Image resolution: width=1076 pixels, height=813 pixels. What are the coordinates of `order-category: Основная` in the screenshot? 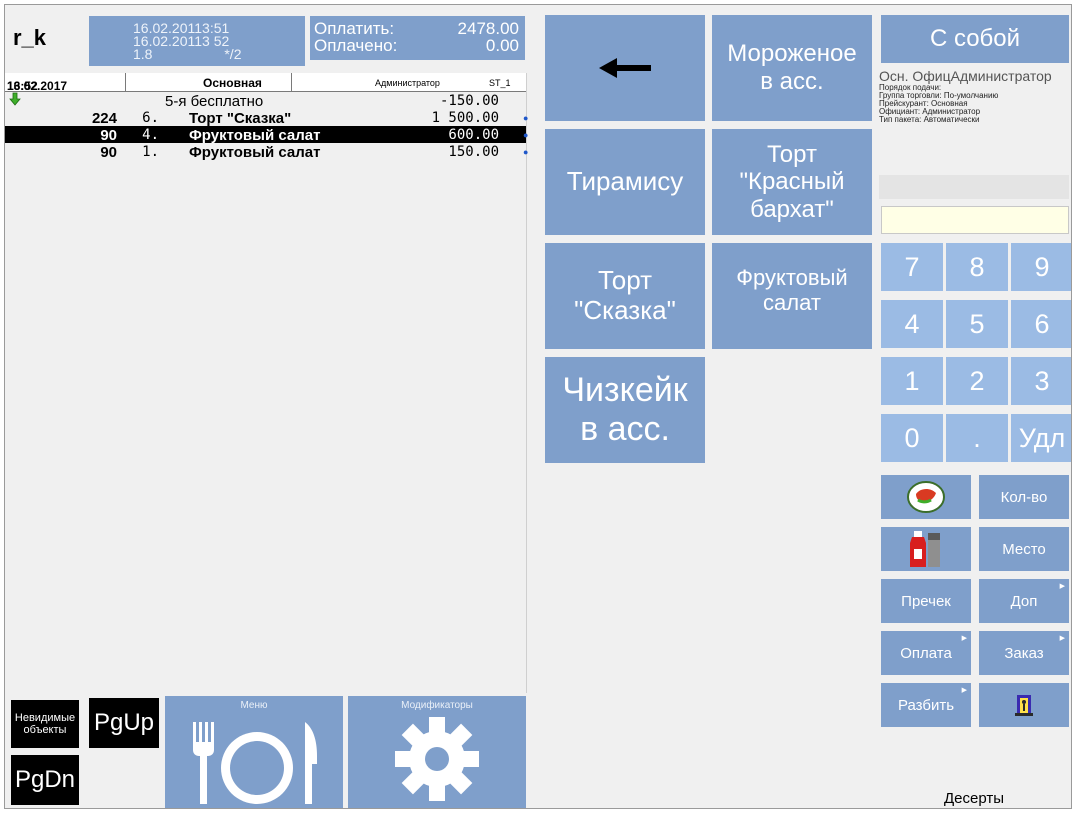 It's located at (232, 83).